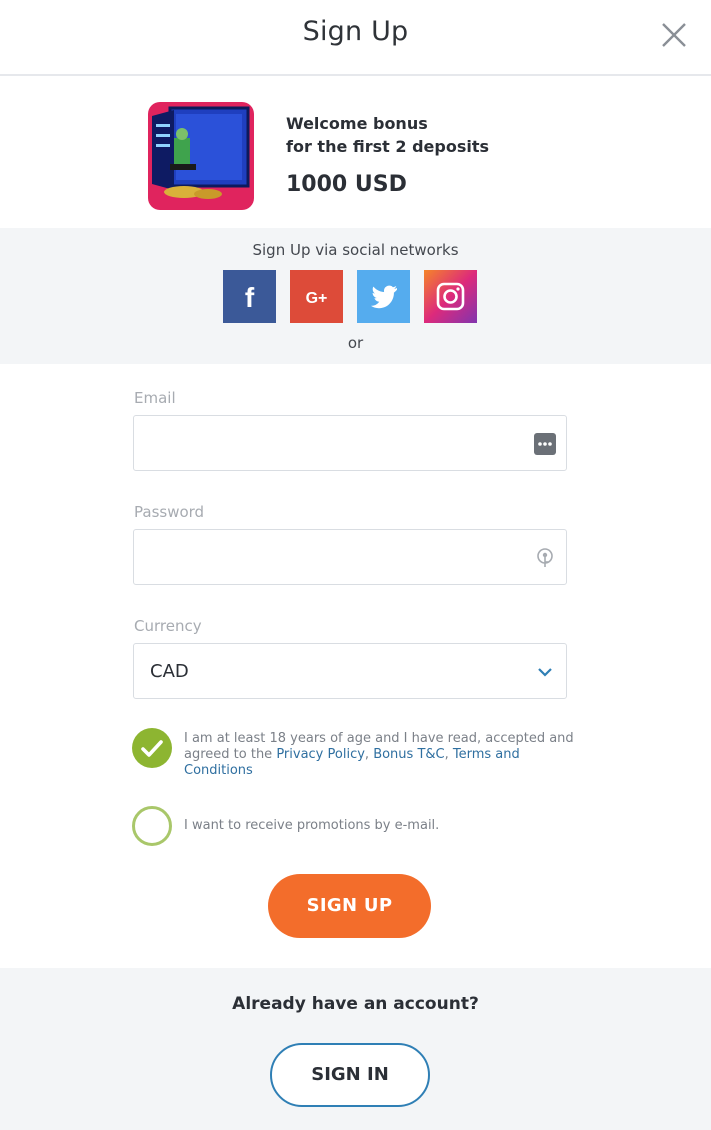 This screenshot has height=1130, width=711. I want to click on svg-text: f, so click(250, 297).